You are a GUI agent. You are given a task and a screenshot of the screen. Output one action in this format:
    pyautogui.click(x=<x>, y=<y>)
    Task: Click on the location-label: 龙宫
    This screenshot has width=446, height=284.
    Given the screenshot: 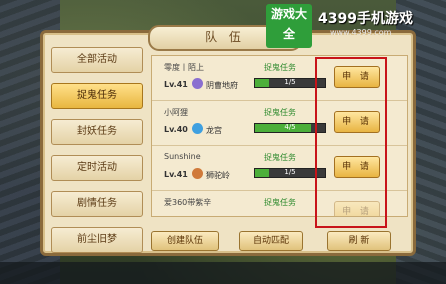 What is the action you would take?
    pyautogui.click(x=214, y=130)
    